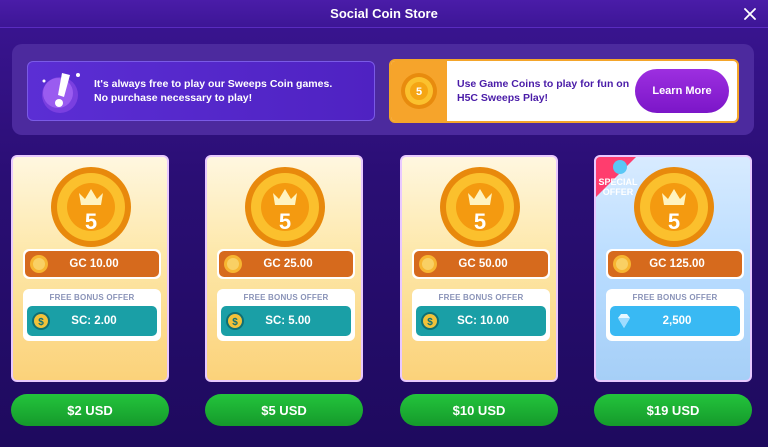  What do you see at coordinates (94, 321) in the screenshot?
I see `bonus-amount: SC: 2.00` at bounding box center [94, 321].